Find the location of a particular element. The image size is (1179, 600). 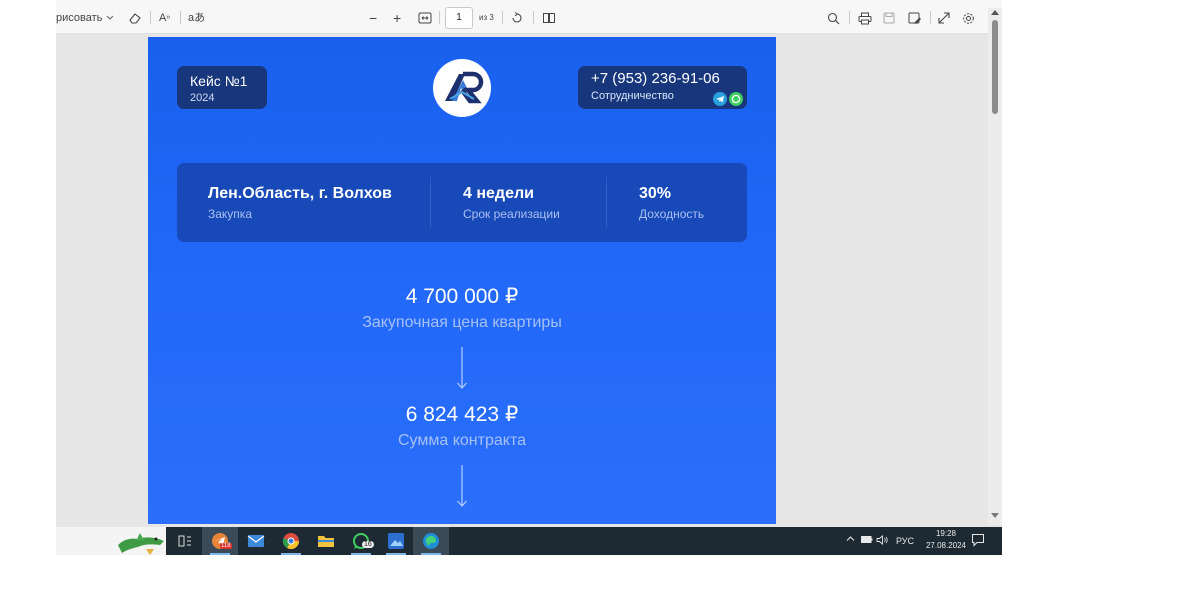

draw-button: рисовать is located at coordinates (79, 18).